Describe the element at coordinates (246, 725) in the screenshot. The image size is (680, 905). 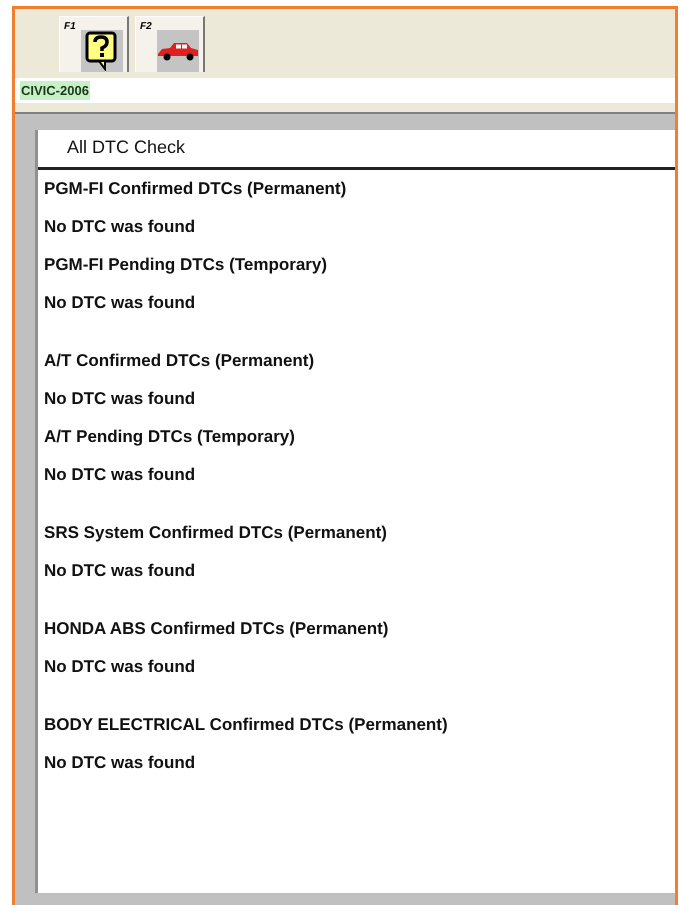
I see `result-line: BODY ELECTRICAL Confirmed DTCs (Permanent)` at that location.